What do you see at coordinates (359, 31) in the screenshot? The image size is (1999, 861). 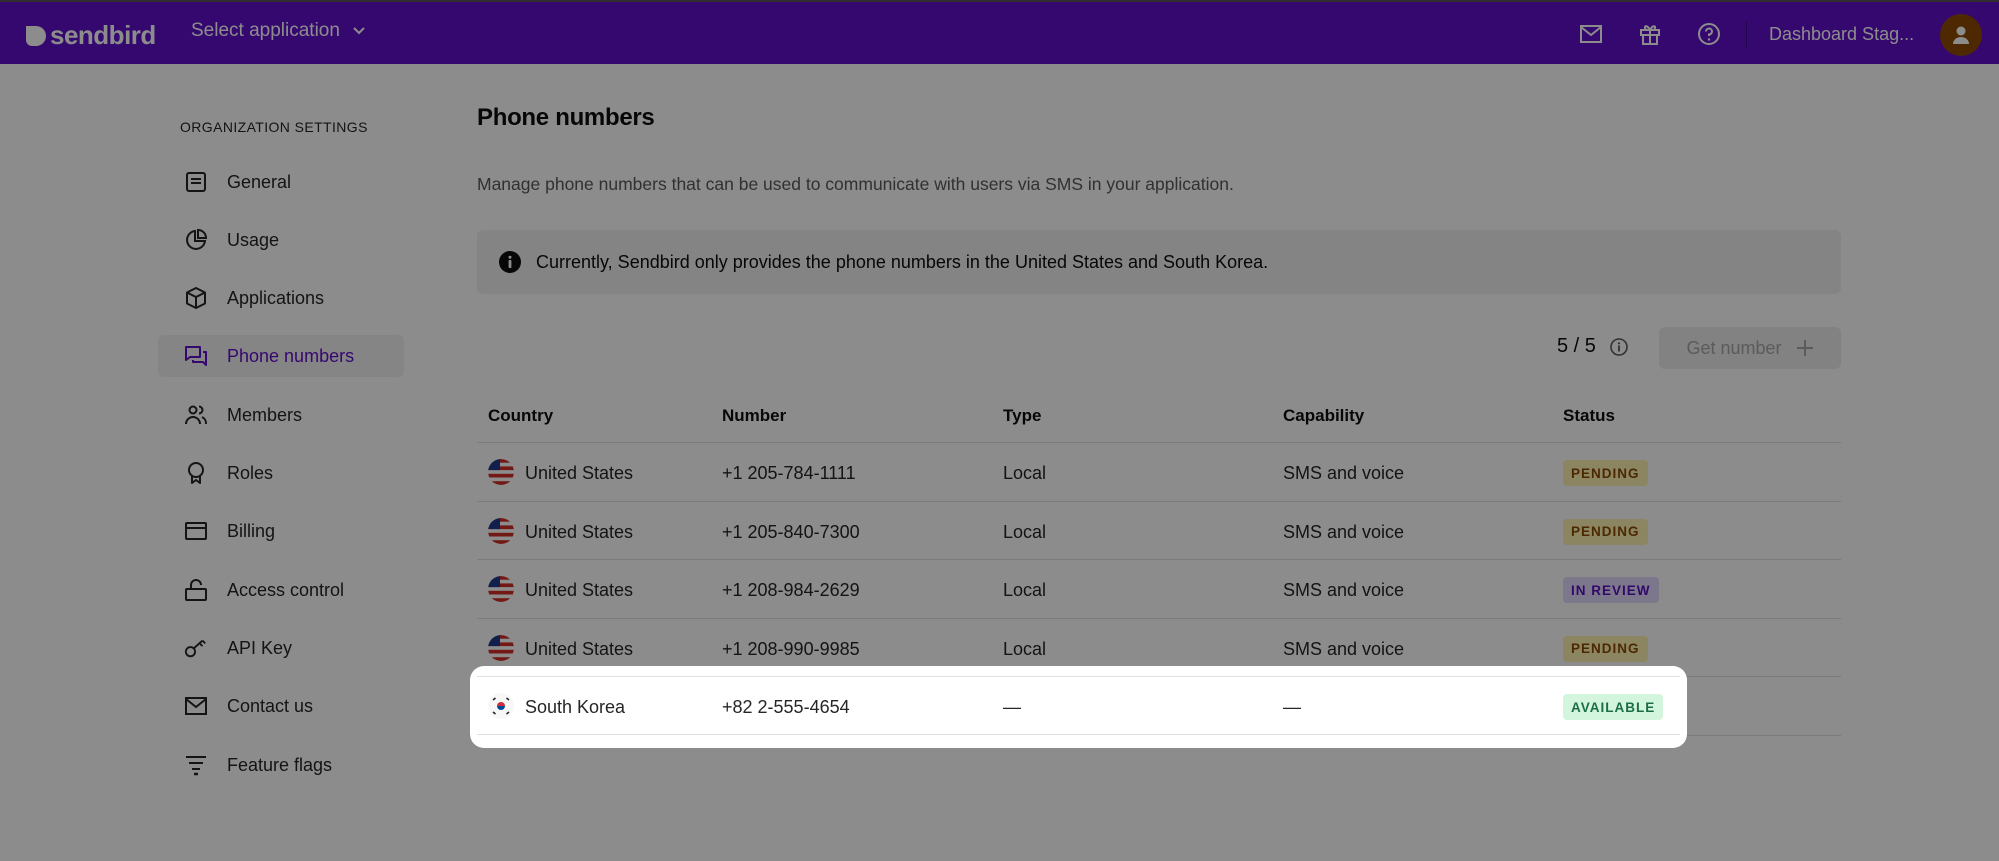 I see `chevron-down-icon` at bounding box center [359, 31].